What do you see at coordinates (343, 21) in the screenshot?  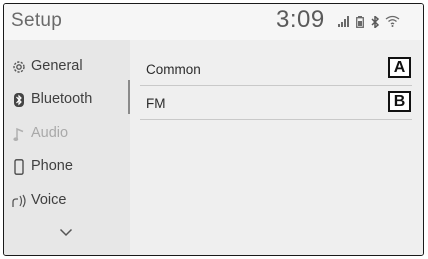 I see `signal-icon` at bounding box center [343, 21].